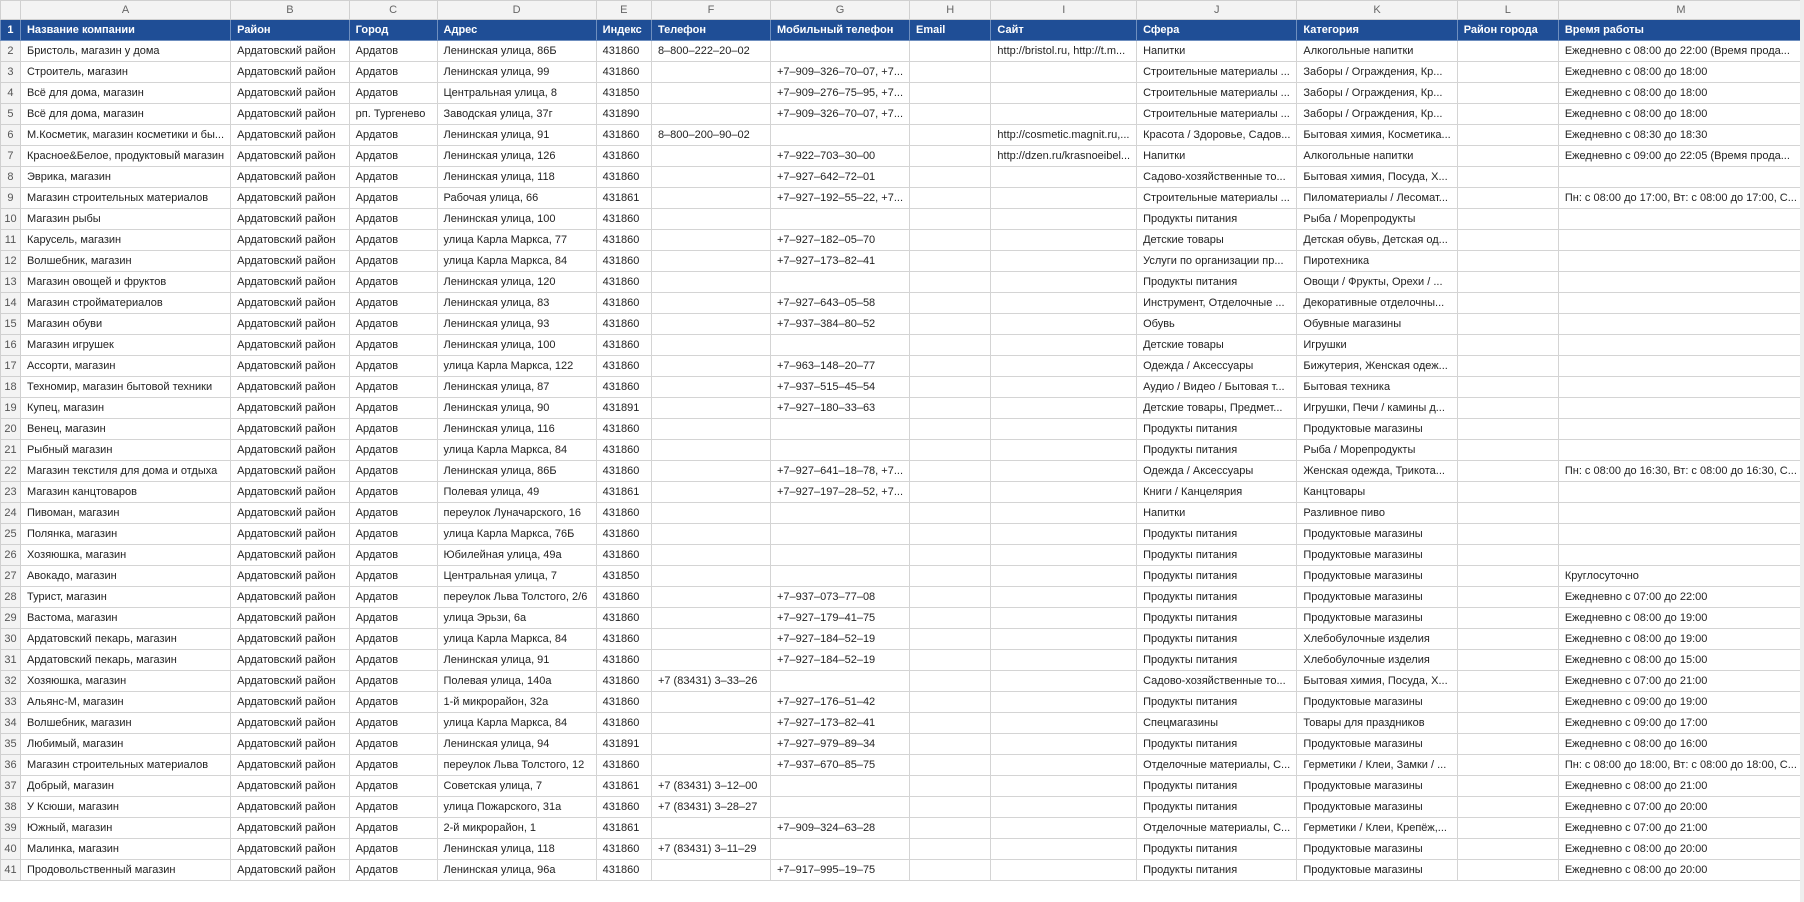  I want to click on table-cell: переулок Льва Толстого, 12, so click(516, 765).